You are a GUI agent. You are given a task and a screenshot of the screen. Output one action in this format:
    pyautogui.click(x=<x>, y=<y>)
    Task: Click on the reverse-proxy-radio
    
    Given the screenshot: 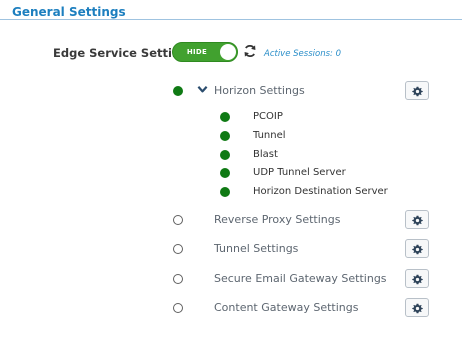 What is the action you would take?
    pyautogui.click(x=178, y=220)
    